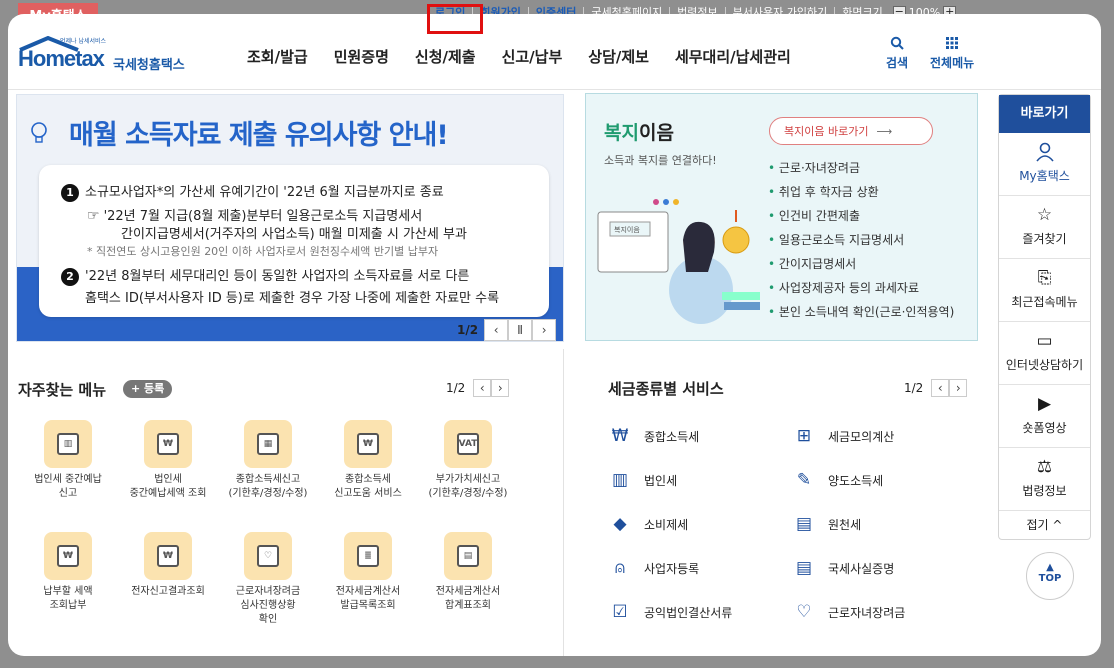 The width and height of the screenshot is (1114, 668). What do you see at coordinates (1044, 479) in the screenshot?
I see `quick-law-info: ⚖ 법령정보` at bounding box center [1044, 479].